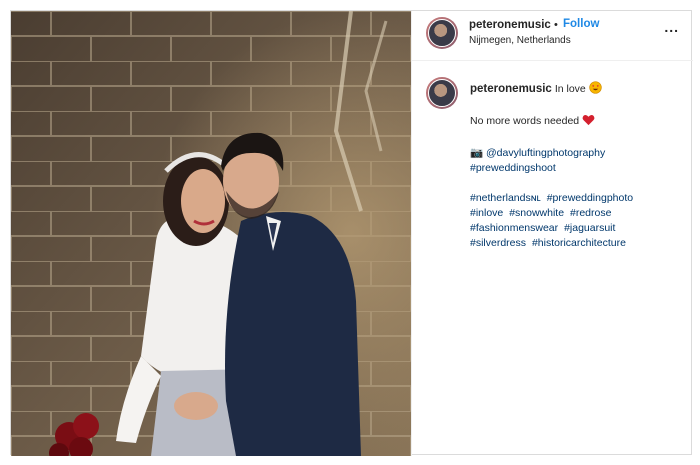 This screenshot has height=465, width=700. I want to click on hashtag-link: #snowwhite, so click(536, 213).